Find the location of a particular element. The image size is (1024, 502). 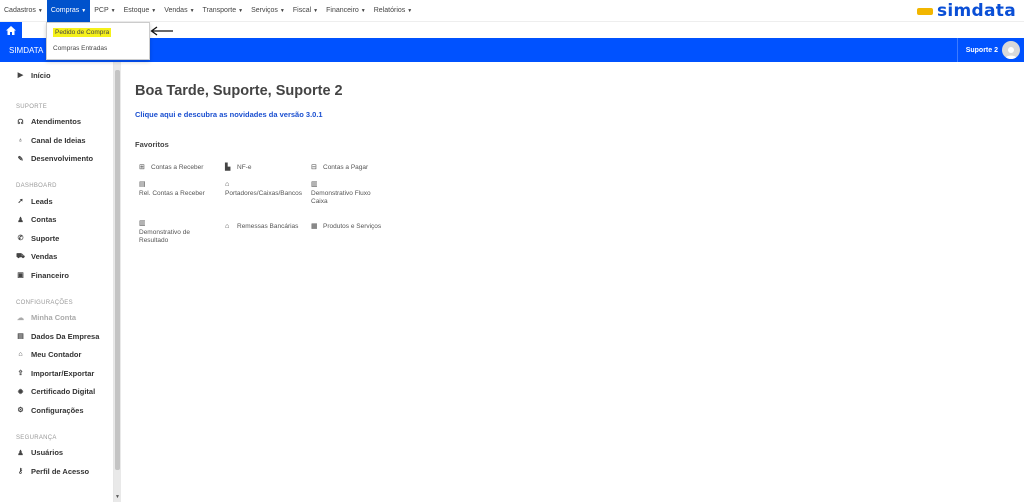

sidebar-item-label: Perfil de Acesso is located at coordinates (60, 471).